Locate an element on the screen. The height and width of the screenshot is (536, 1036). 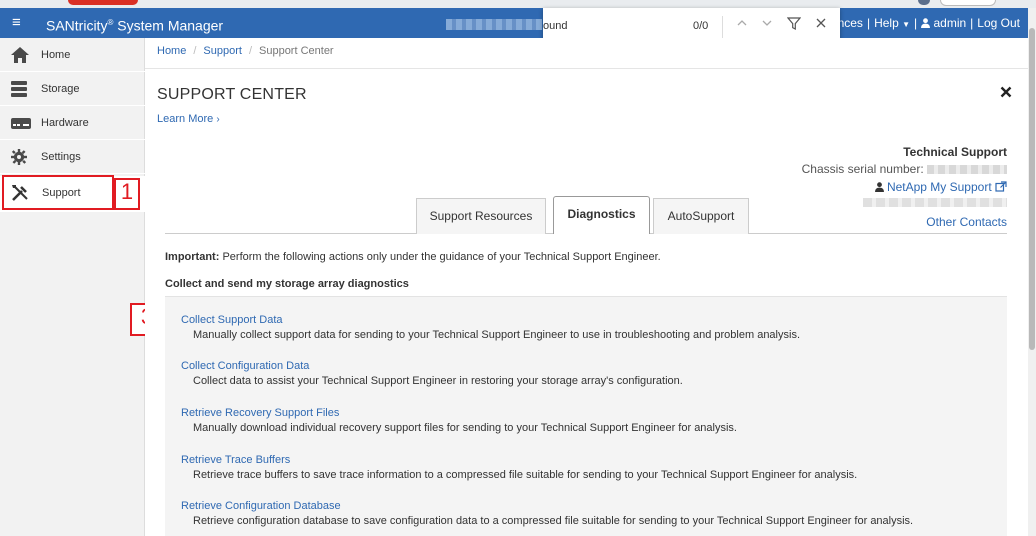
collect-configuration-data-link: Collect Configuration Data is located at coordinates (432, 366).